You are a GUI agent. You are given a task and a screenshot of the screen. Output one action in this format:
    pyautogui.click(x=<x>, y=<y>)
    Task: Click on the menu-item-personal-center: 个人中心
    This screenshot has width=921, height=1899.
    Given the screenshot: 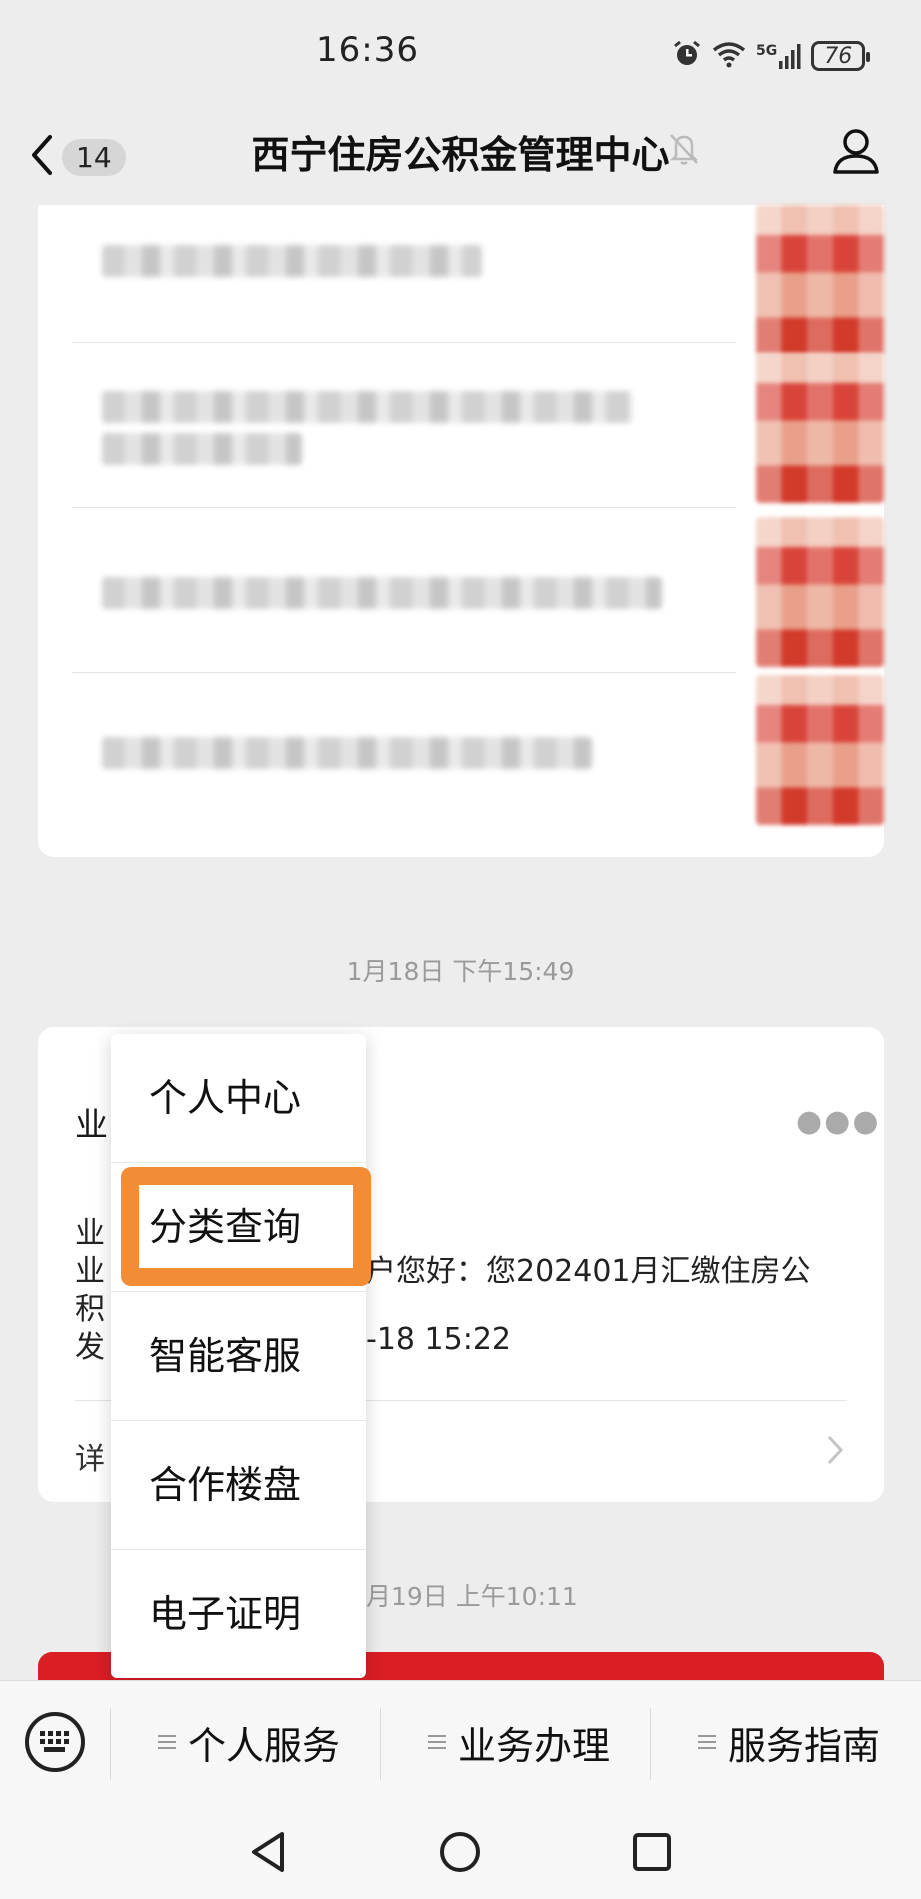 What is the action you would take?
    pyautogui.click(x=238, y=1098)
    